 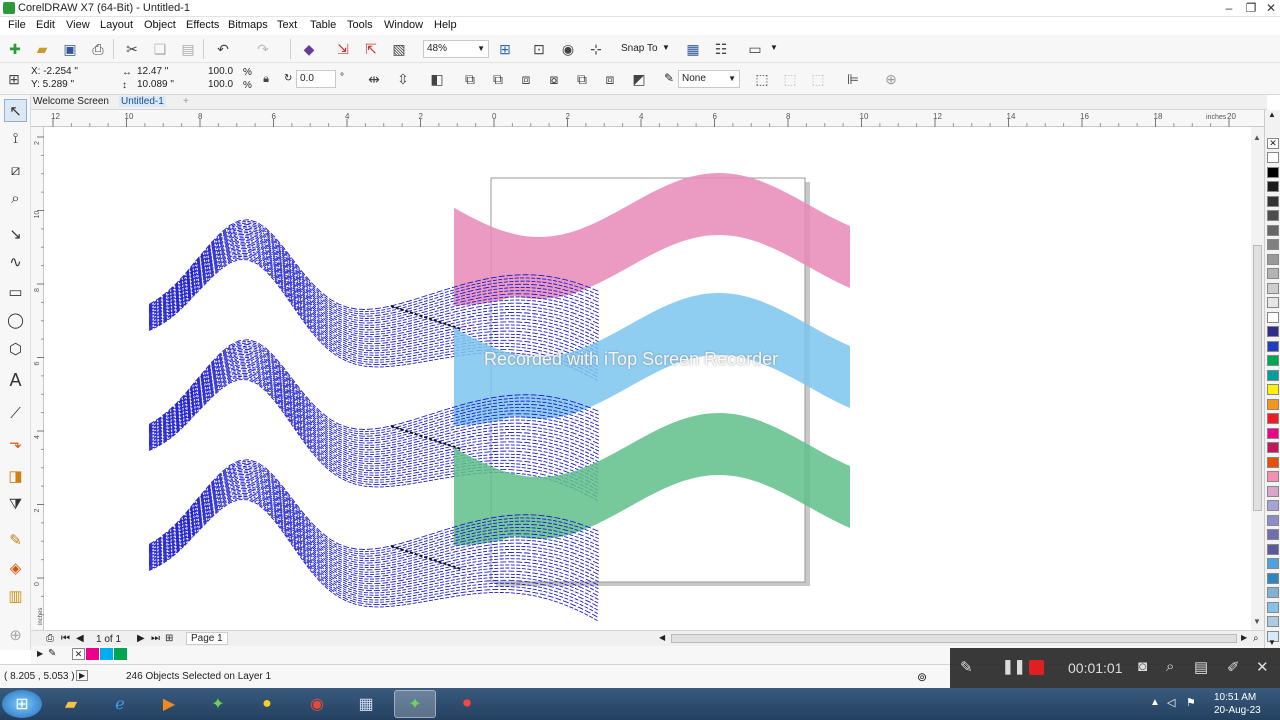 What do you see at coordinates (287, 25) in the screenshot?
I see `menu-text: Text` at bounding box center [287, 25].